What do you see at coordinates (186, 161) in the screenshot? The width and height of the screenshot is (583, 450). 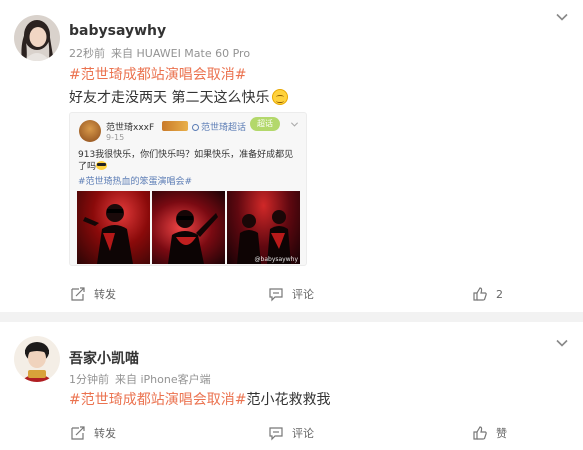 I see `repost-text-body: 913我很快乐，你们快乐吗？如果快乐，准备好成都见了吗` at bounding box center [186, 161].